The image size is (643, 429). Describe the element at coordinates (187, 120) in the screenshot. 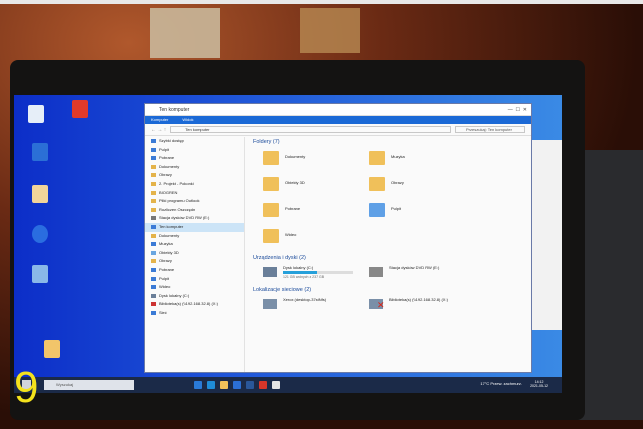

I see `tab-widok: Widok` at that location.